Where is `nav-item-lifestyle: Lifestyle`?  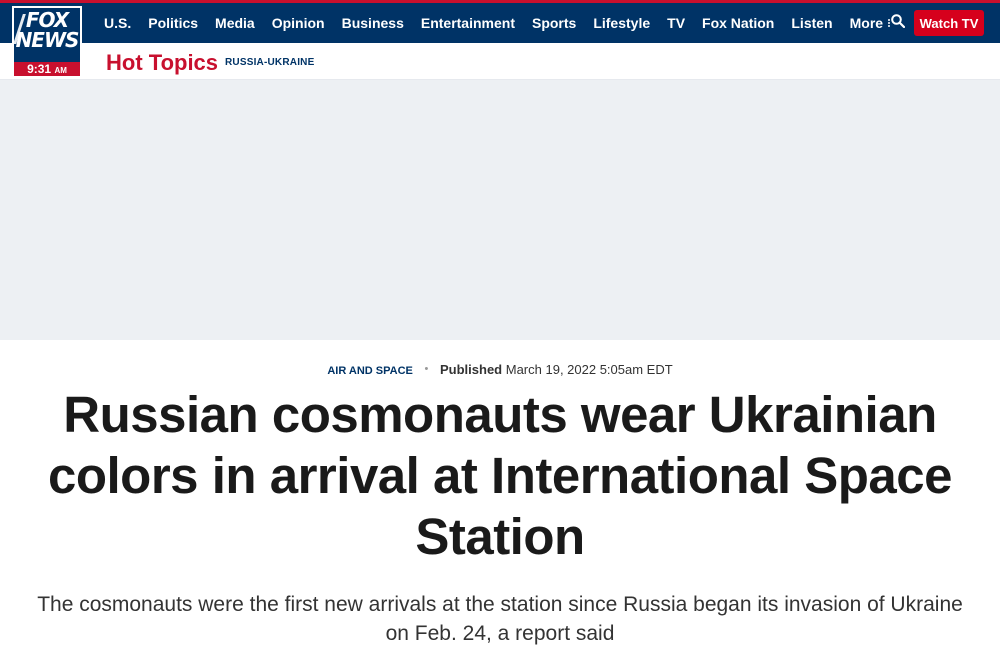
nav-item-lifestyle: Lifestyle is located at coordinates (621, 23).